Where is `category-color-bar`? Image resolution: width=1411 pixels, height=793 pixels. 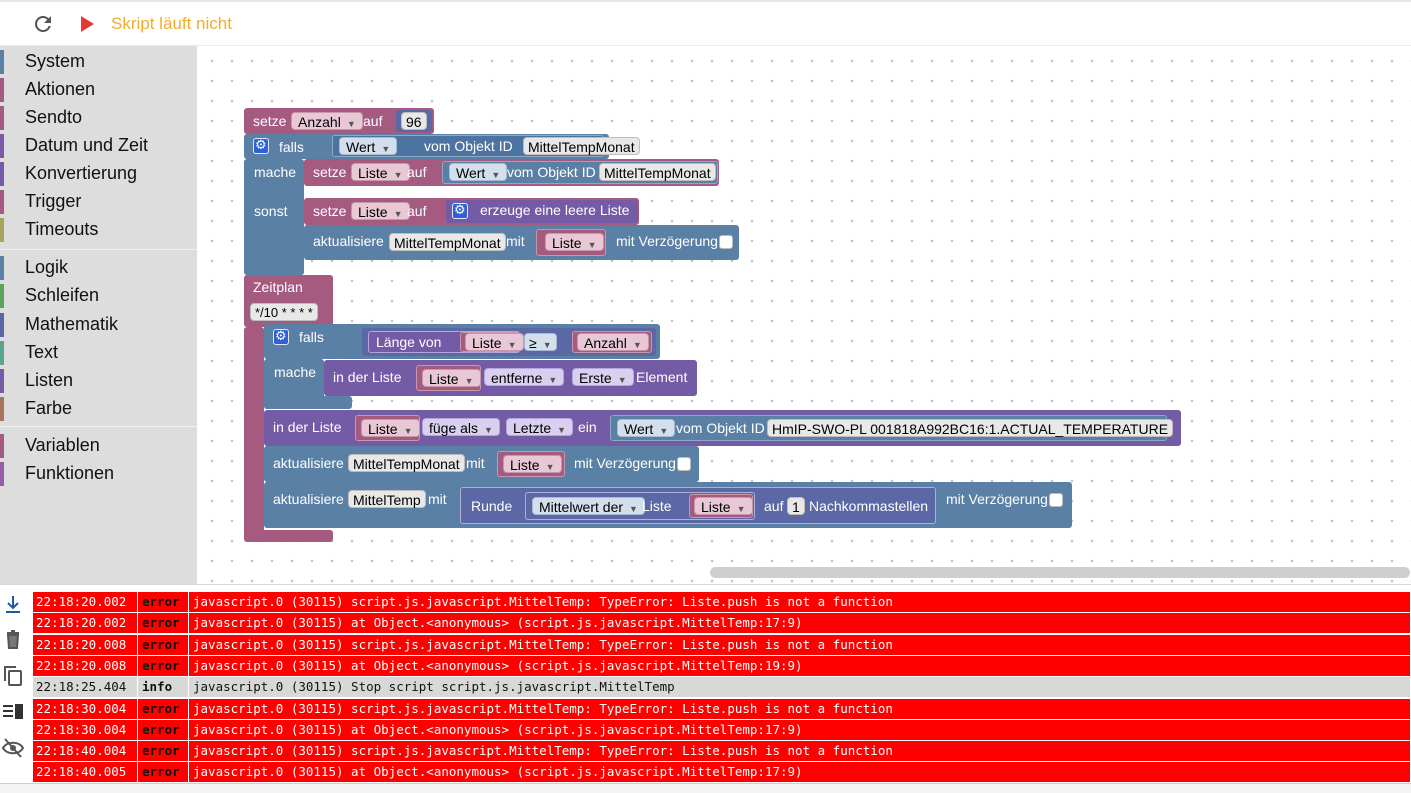 category-color-bar is located at coordinates (2, 446).